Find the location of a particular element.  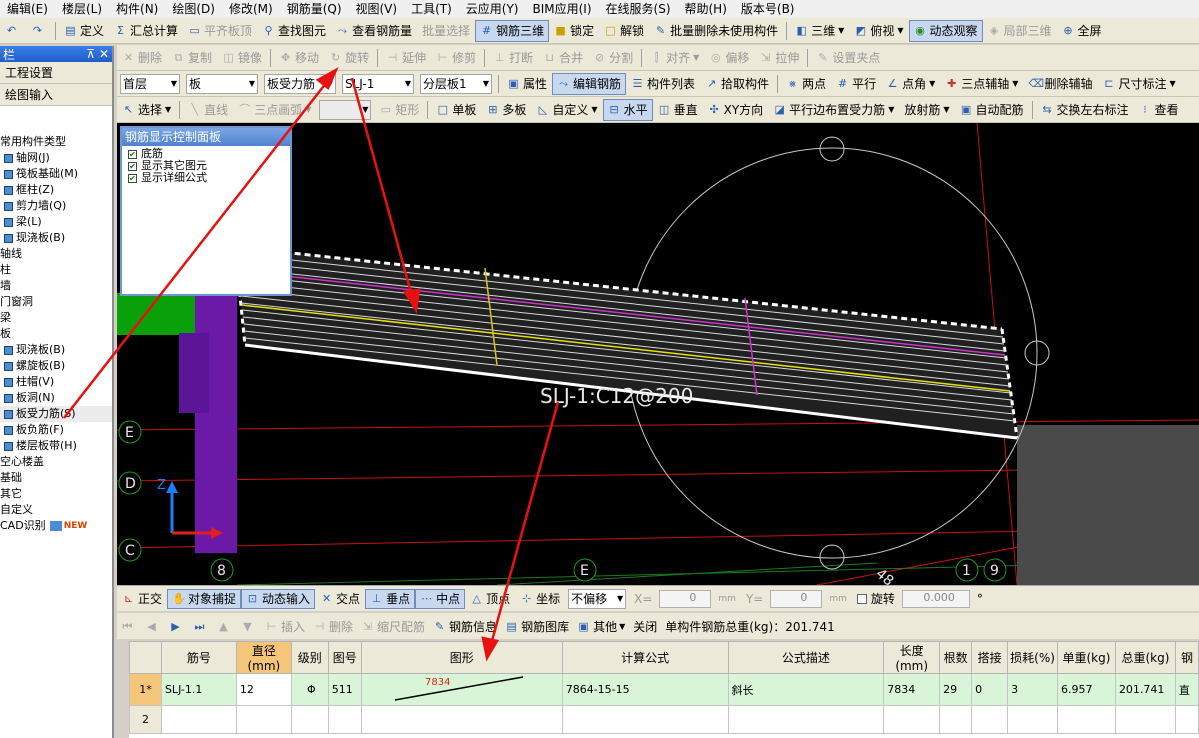

split-button: ⊘ 分割 is located at coordinates (613, 58).